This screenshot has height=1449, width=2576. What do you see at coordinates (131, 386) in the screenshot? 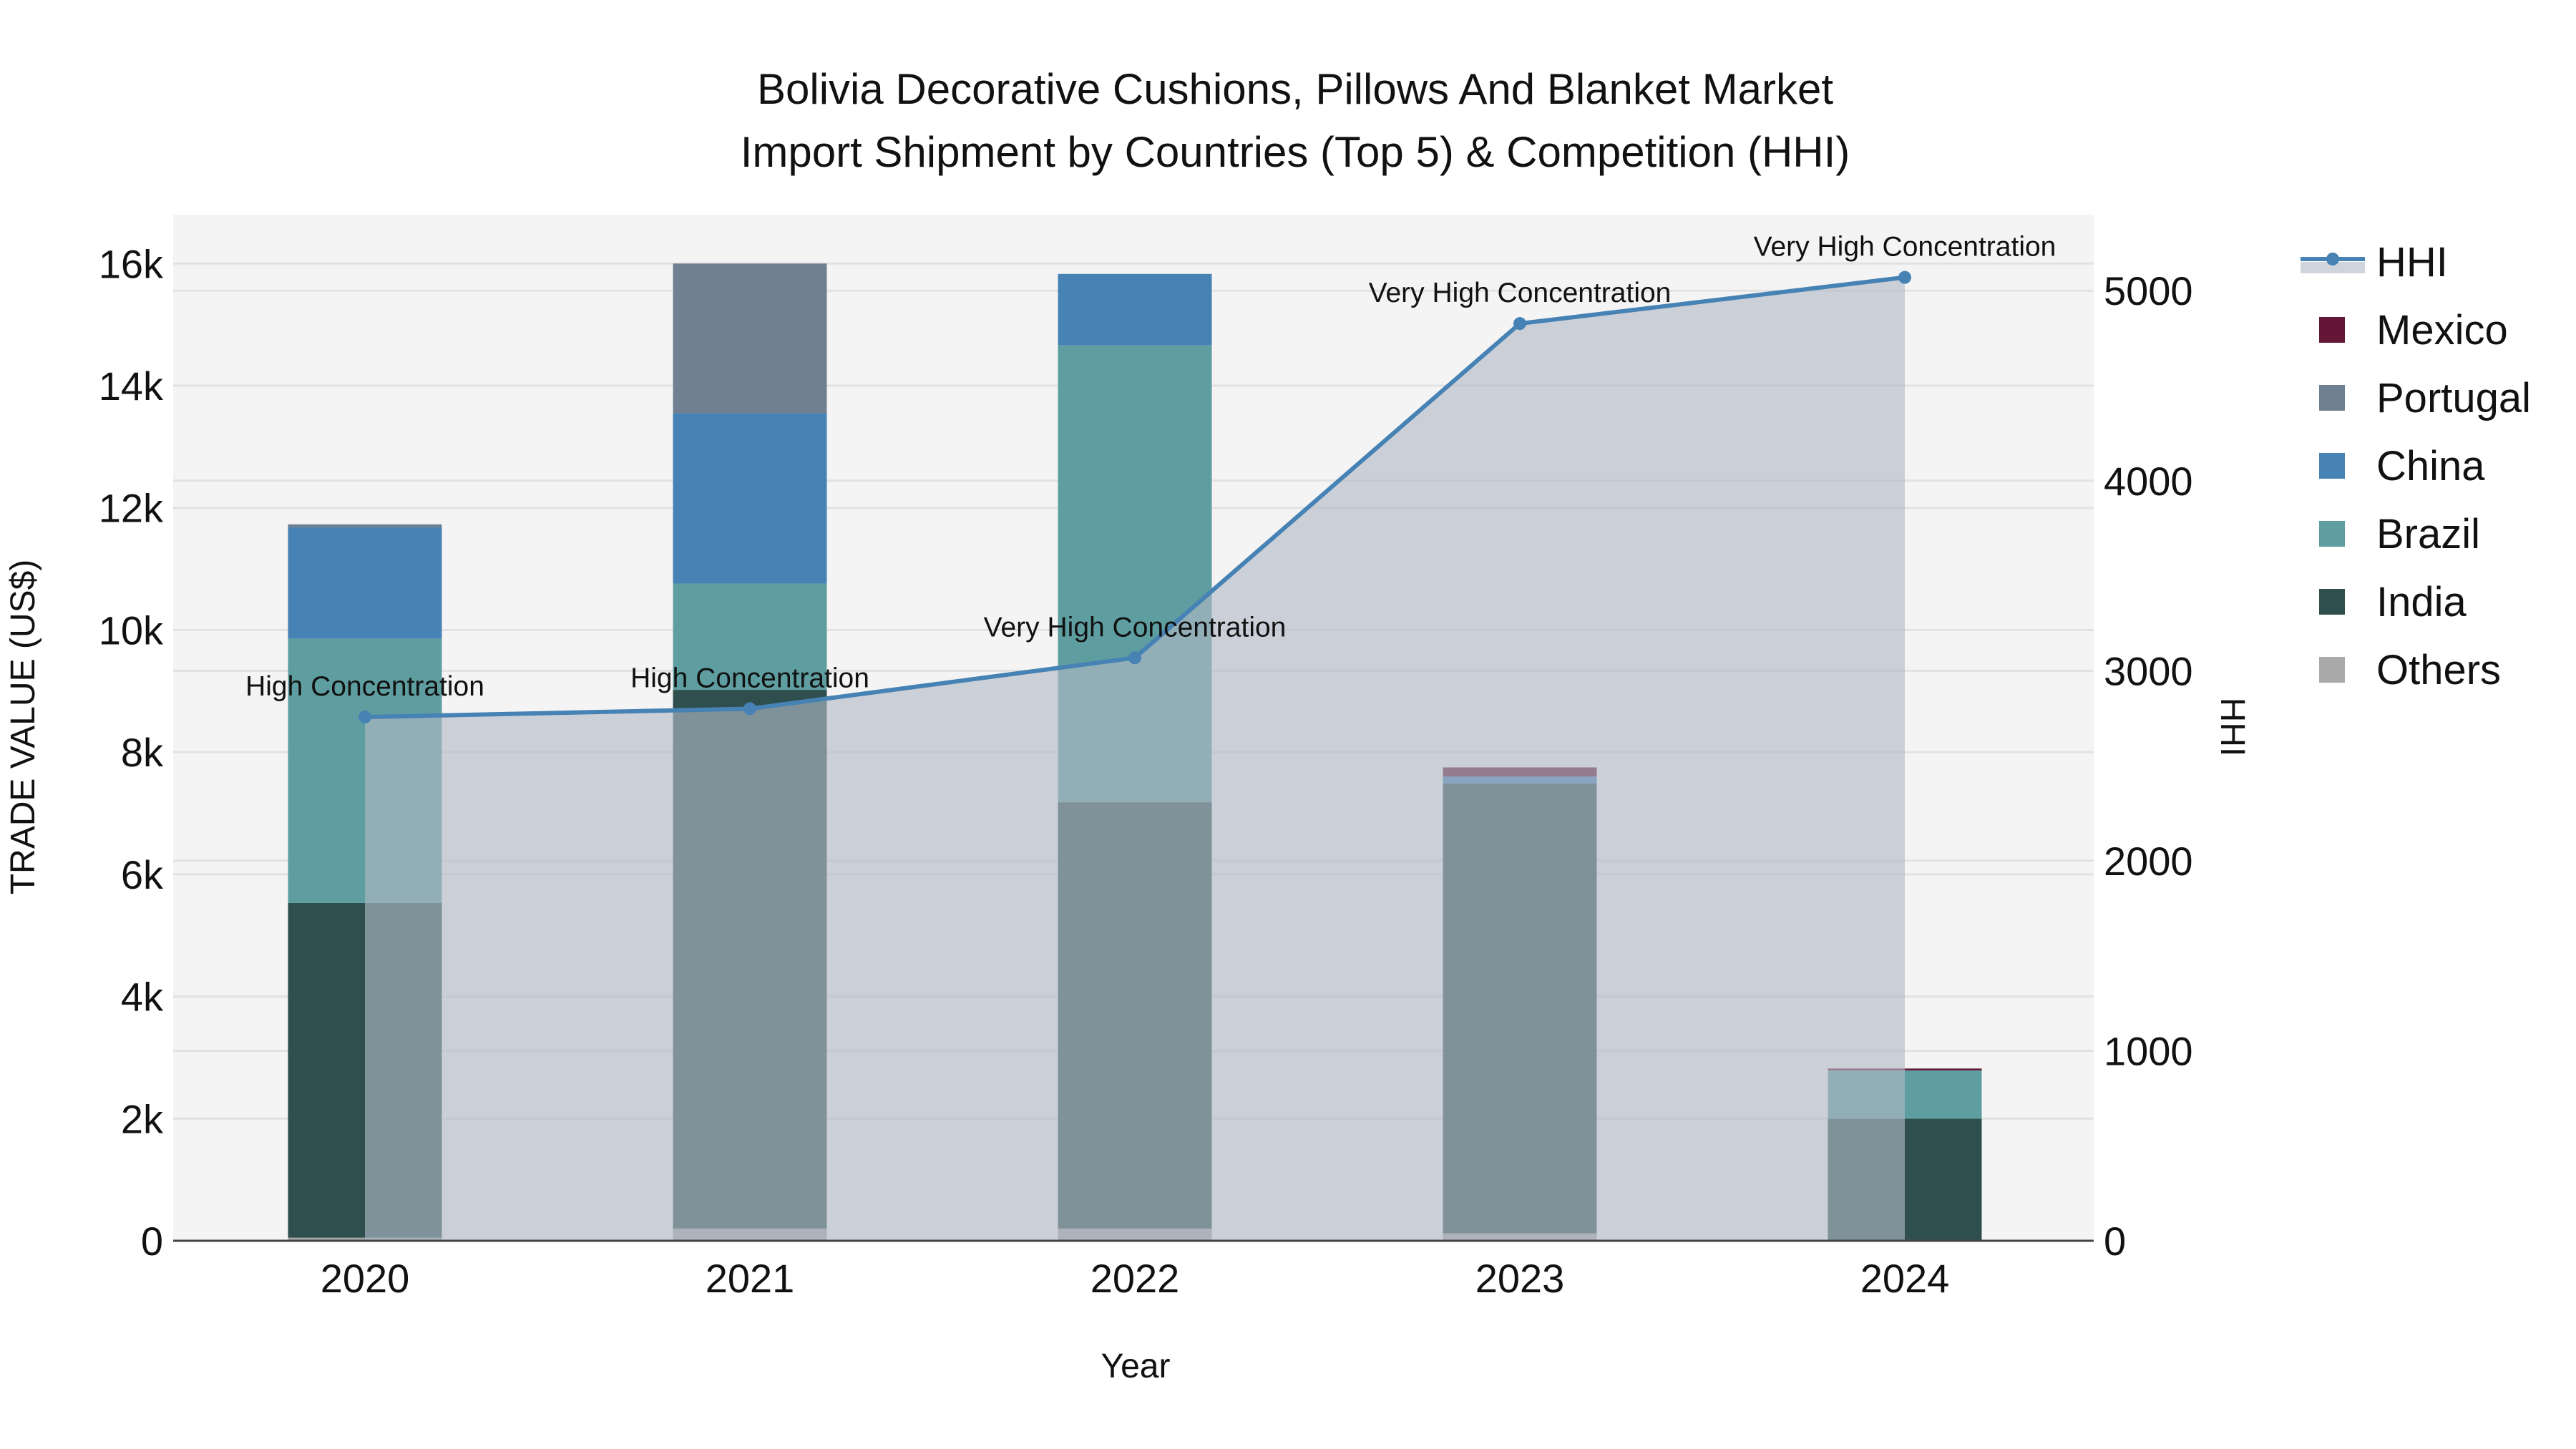
I see `y-tick-label: 14k` at bounding box center [131, 386].